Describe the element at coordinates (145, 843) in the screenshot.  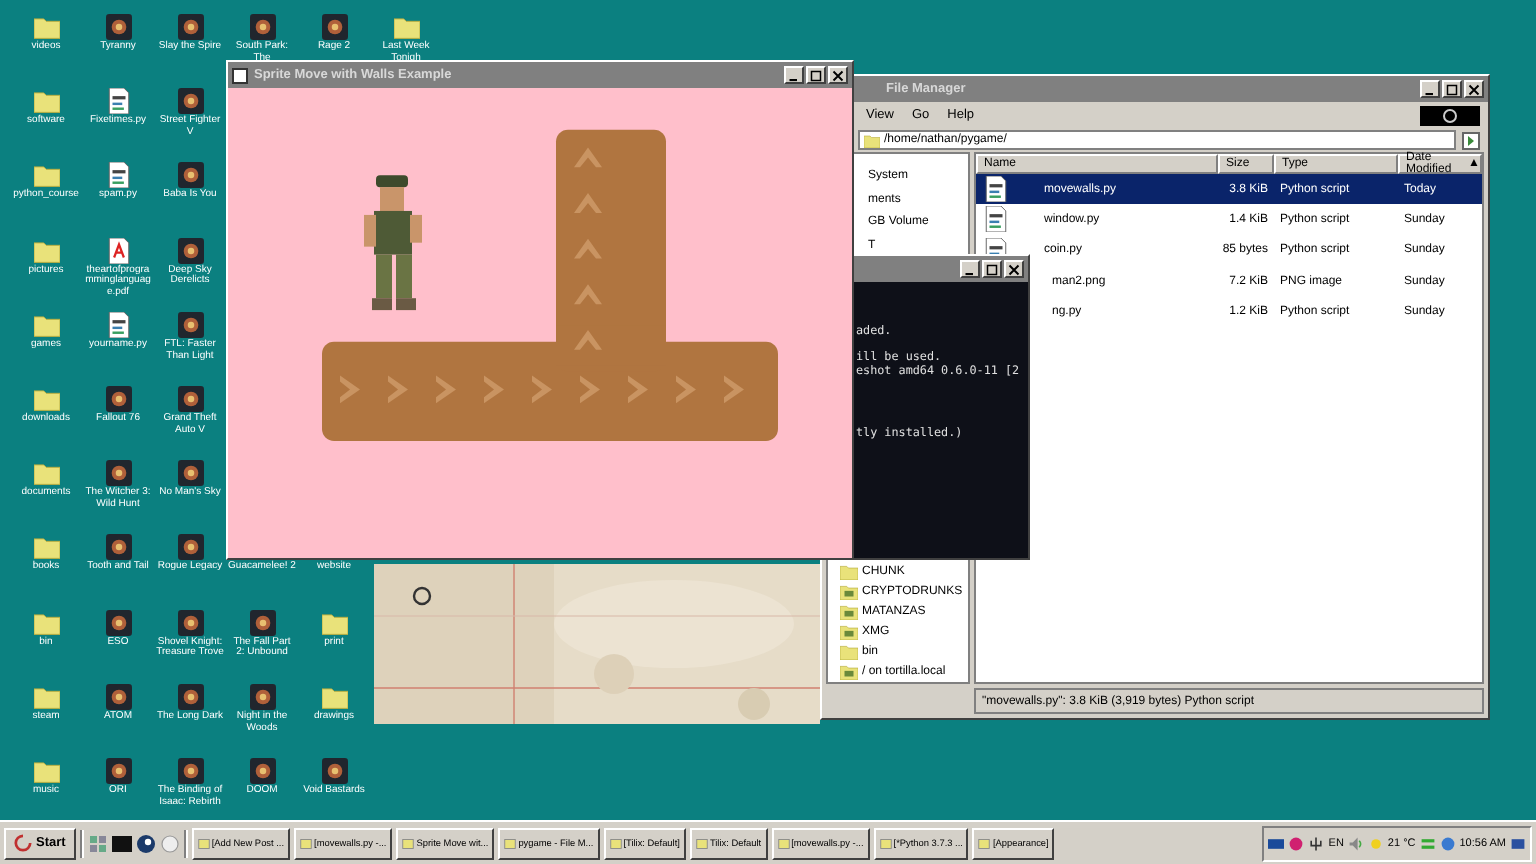
I see `steam-icon` at that location.